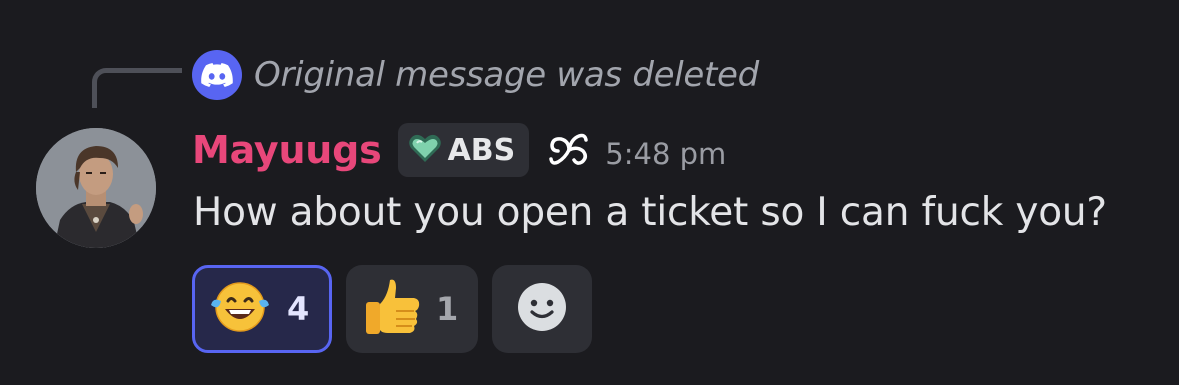 This screenshot has width=1179, height=385. Describe the element at coordinates (425, 150) in the screenshot. I see `heart-icon` at that location.